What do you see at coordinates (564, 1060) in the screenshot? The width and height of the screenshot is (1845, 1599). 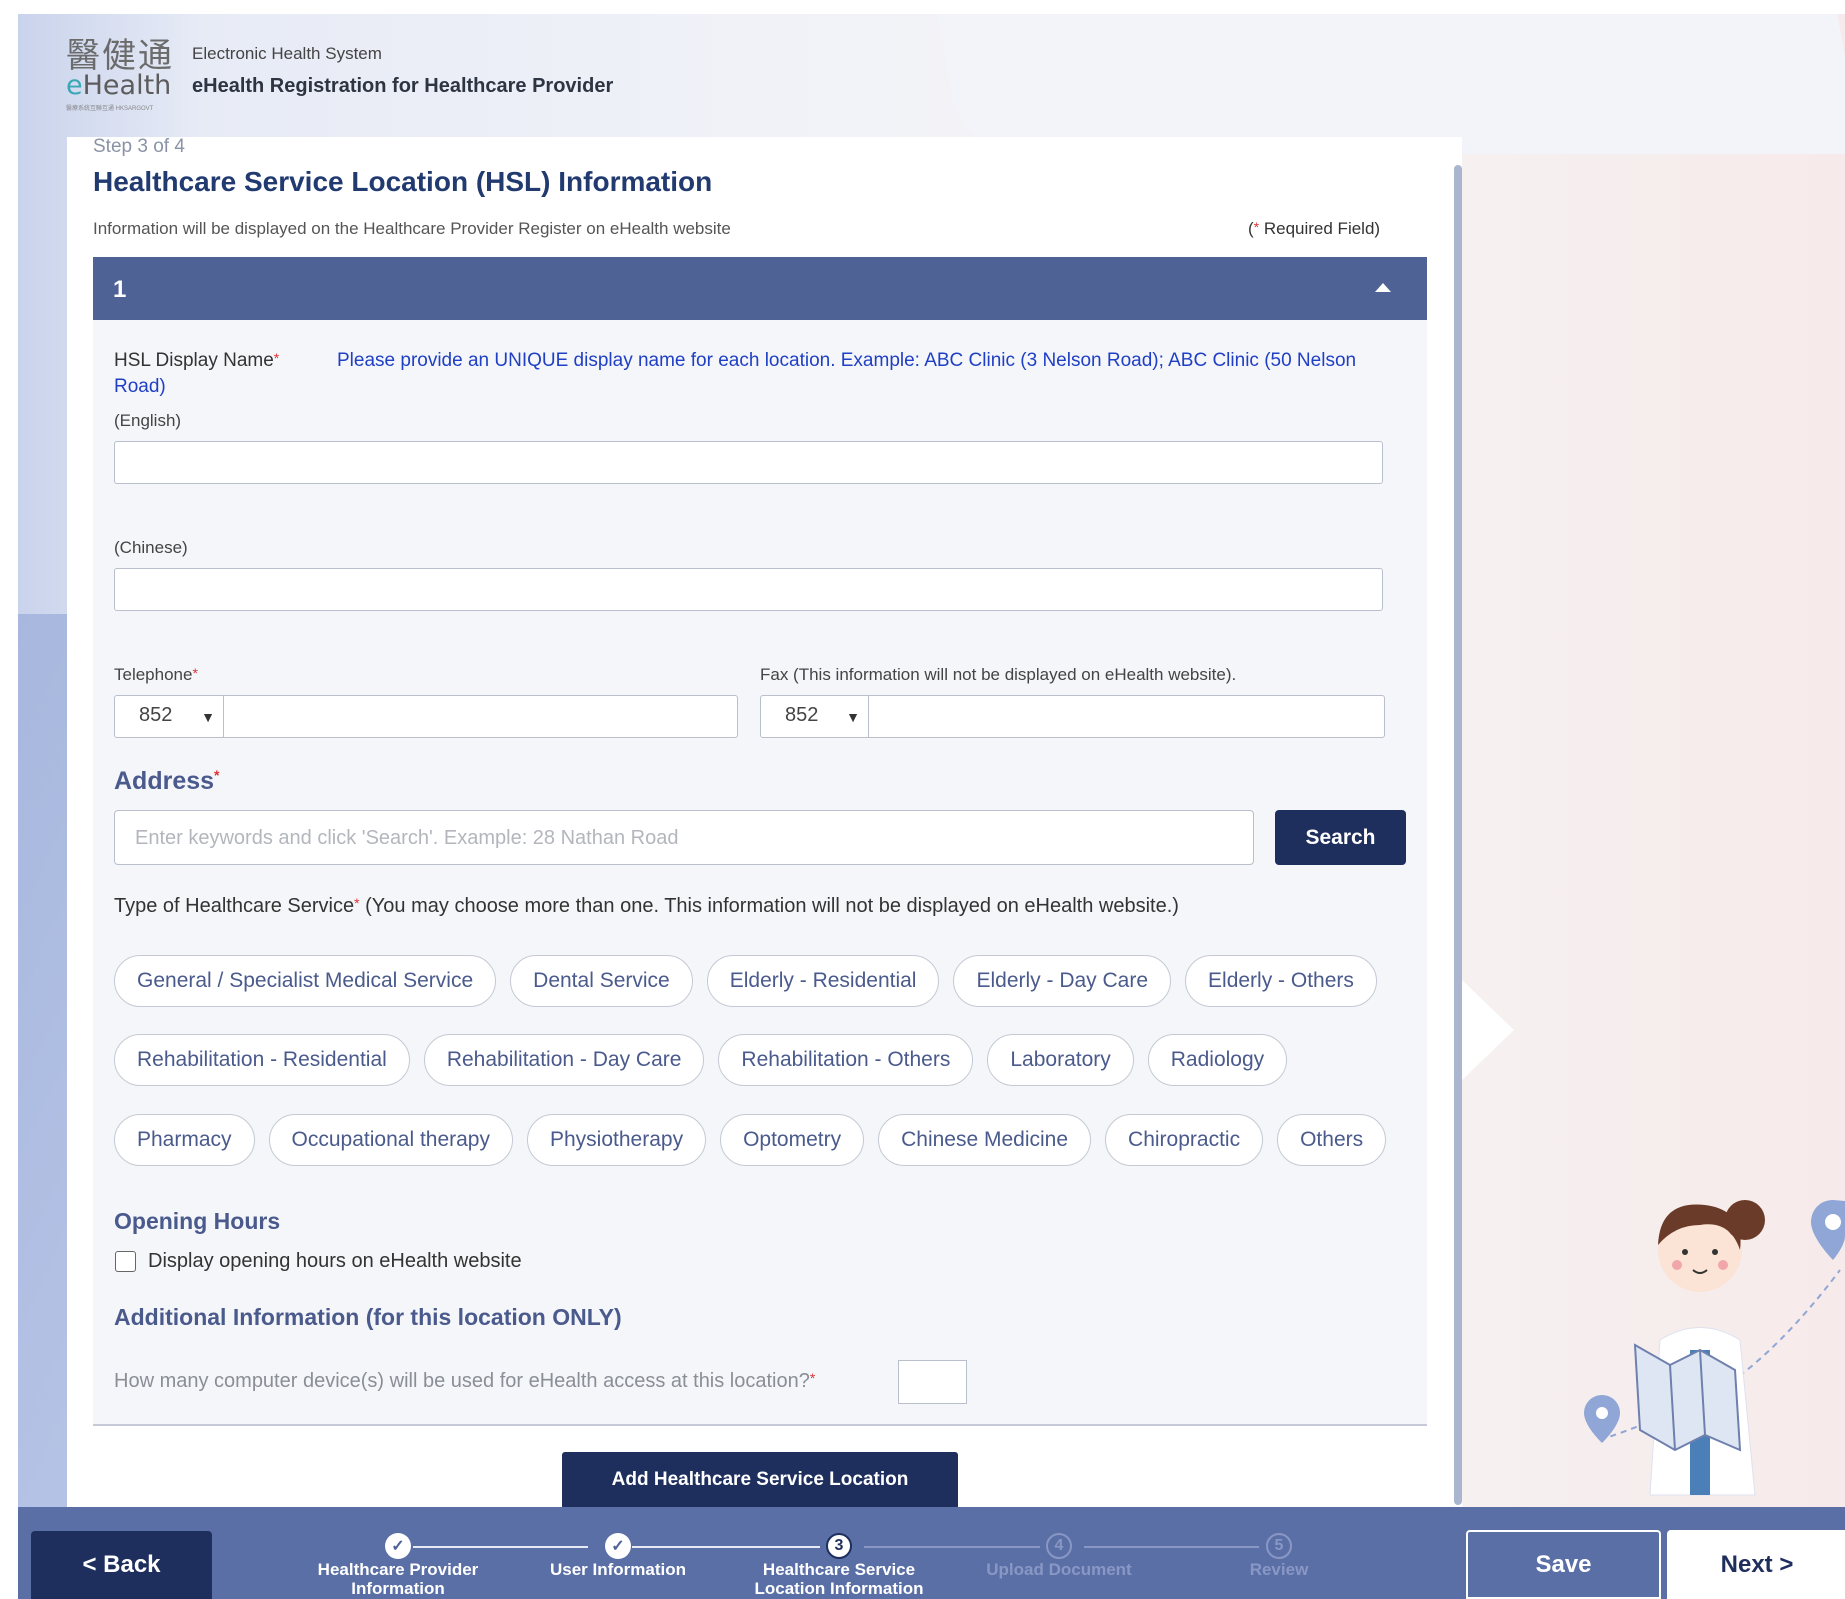 I see `service-chip: Rehabilitation - Day Care` at bounding box center [564, 1060].